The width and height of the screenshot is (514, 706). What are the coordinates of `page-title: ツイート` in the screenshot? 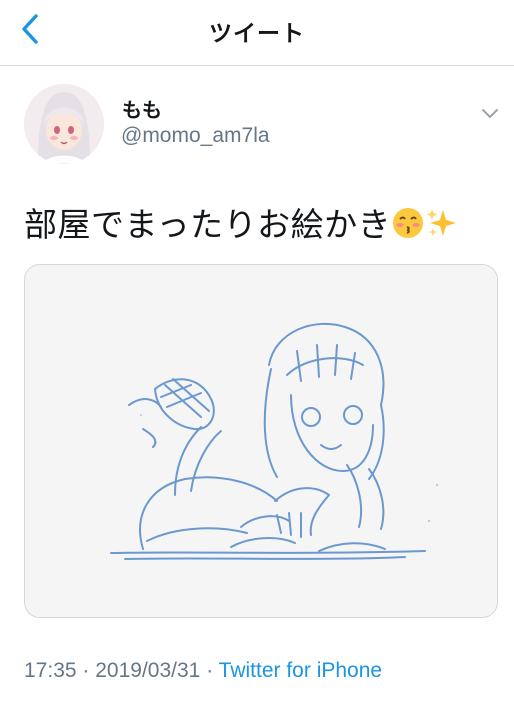 It's located at (257, 34).